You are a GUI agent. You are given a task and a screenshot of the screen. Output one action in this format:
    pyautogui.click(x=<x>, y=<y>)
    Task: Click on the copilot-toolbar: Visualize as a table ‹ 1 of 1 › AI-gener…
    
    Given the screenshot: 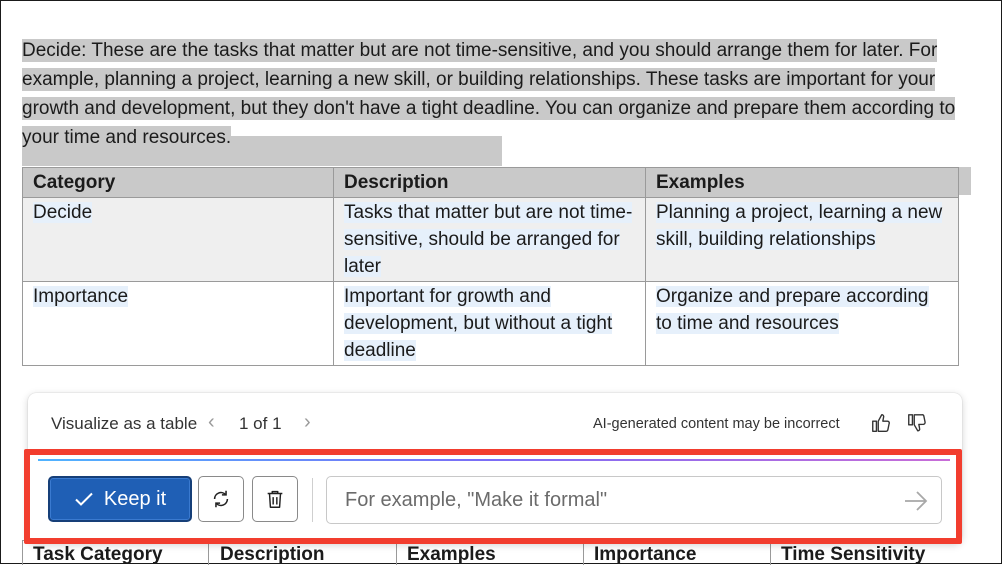 What is the action you would take?
    pyautogui.click(x=495, y=424)
    